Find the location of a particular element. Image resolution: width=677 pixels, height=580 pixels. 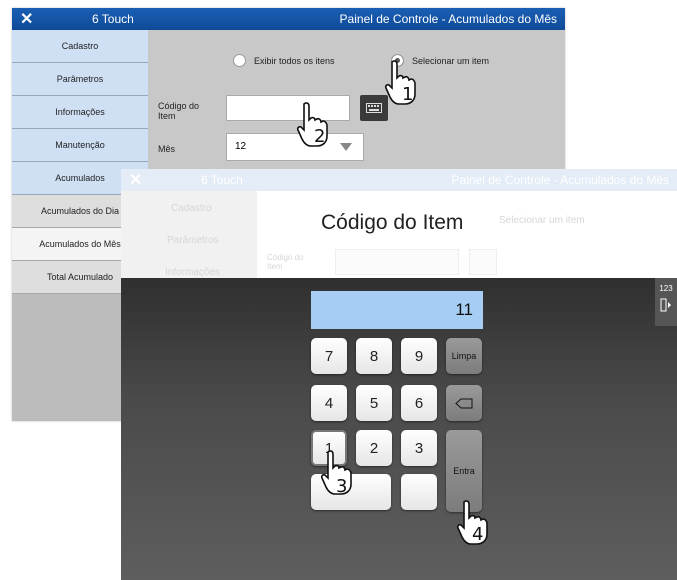

backspace-button is located at coordinates (464, 403).